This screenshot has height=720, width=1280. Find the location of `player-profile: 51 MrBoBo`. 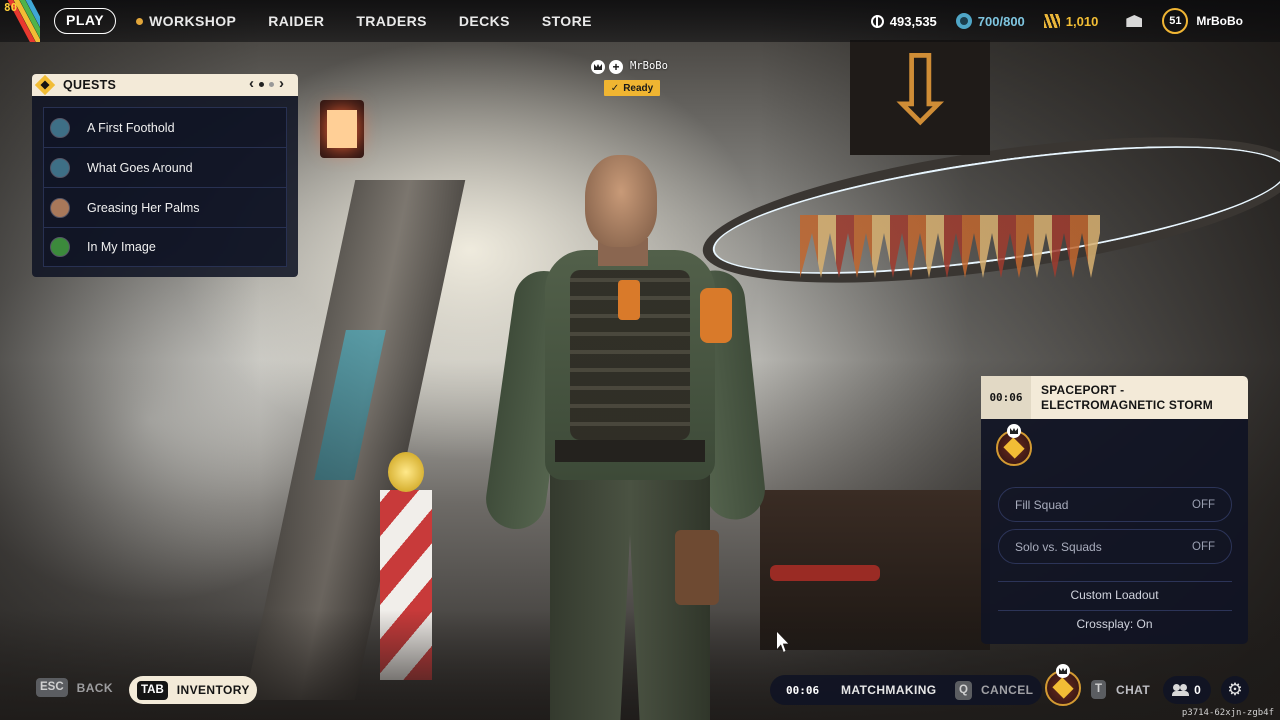

player-profile: 51 MrBoBo is located at coordinates (1202, 21).